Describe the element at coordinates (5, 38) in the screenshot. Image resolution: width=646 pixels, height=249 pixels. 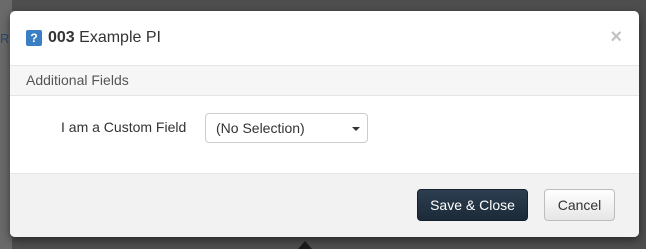
I see `backdrop-edge-text: Re` at that location.